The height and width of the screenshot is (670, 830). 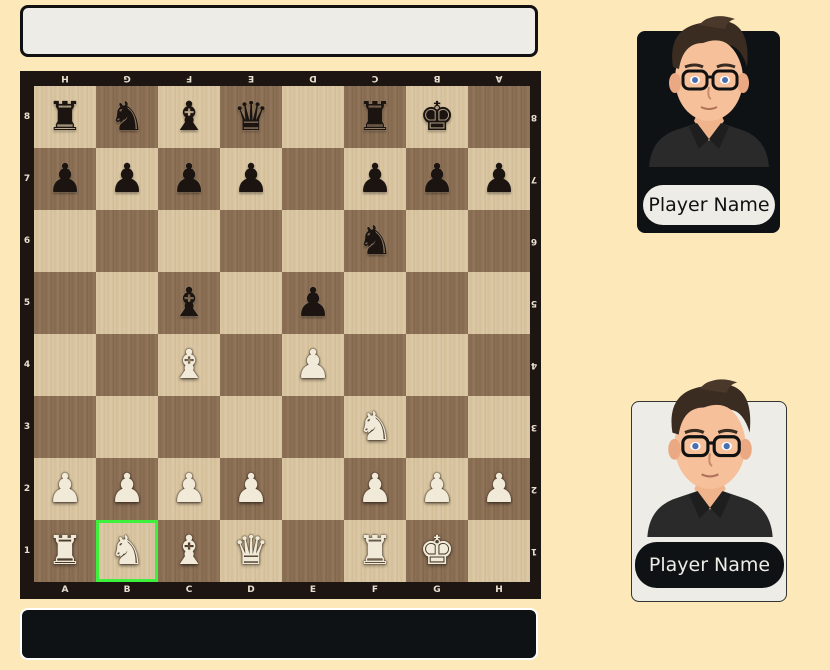 What do you see at coordinates (313, 179) in the screenshot?
I see `square-e7` at bounding box center [313, 179].